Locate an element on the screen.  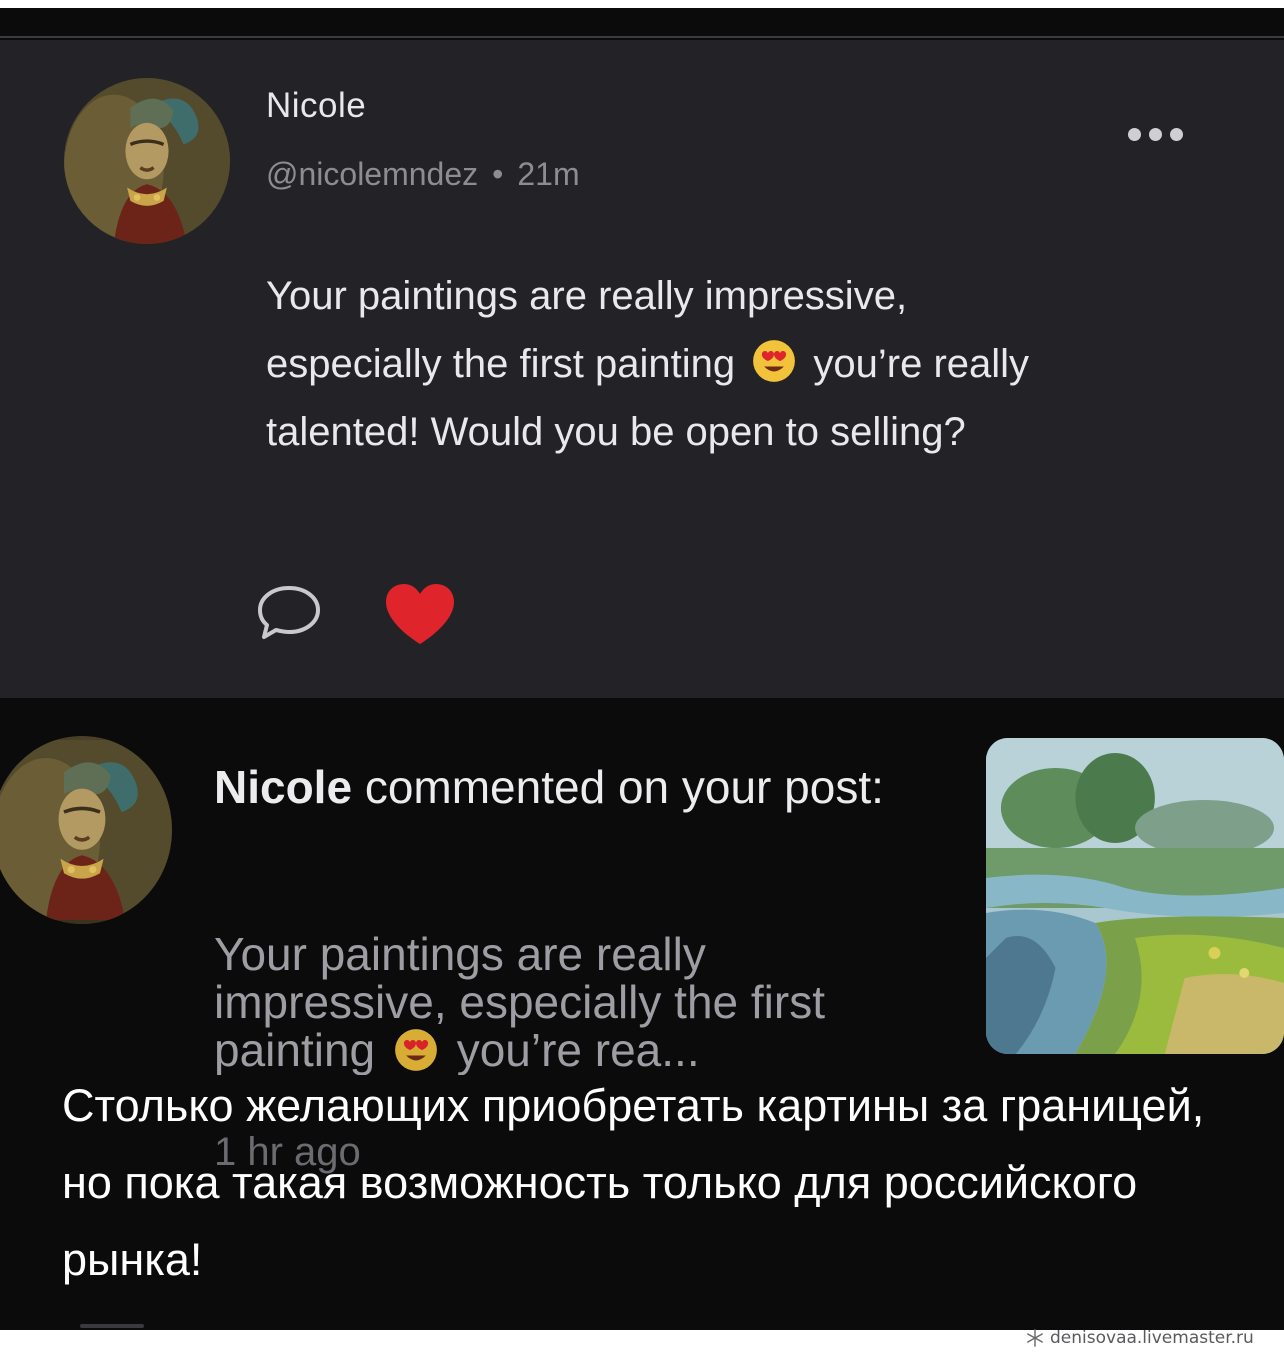
post-meta: @nicolemndez • 21m is located at coordinates (423, 174).